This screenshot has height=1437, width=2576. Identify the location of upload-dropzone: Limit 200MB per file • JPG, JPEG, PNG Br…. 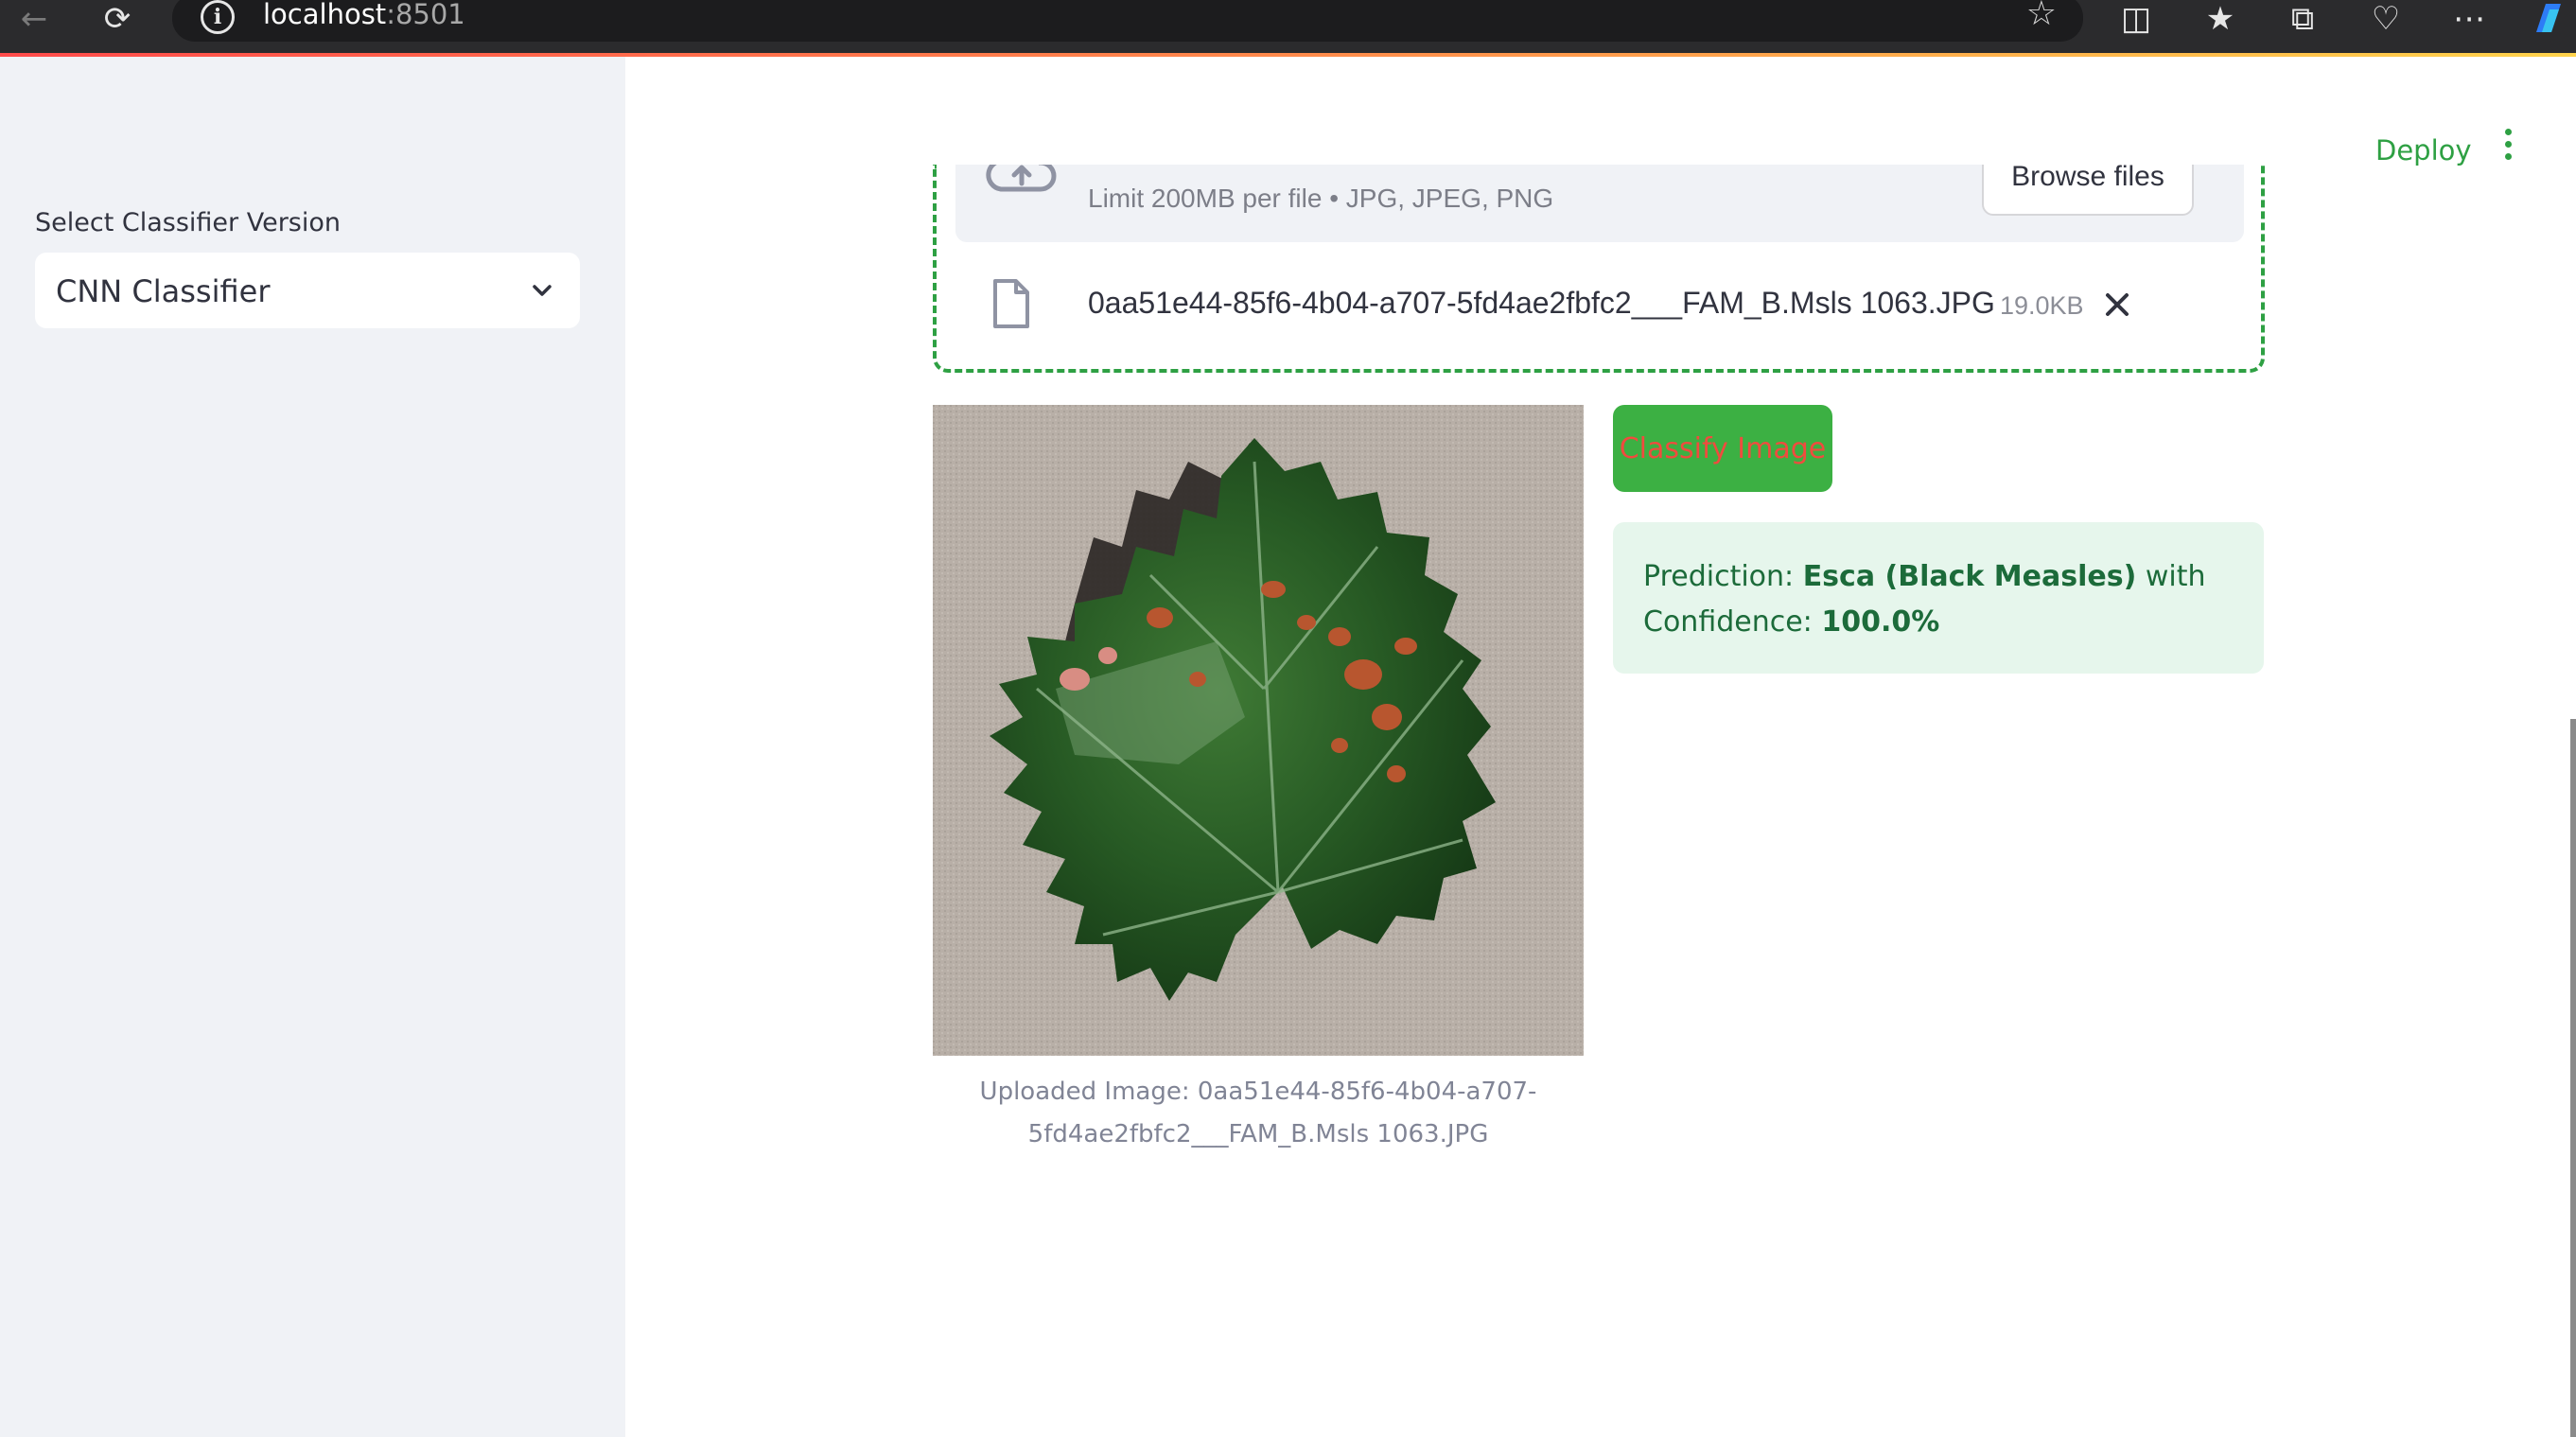
(1600, 203).